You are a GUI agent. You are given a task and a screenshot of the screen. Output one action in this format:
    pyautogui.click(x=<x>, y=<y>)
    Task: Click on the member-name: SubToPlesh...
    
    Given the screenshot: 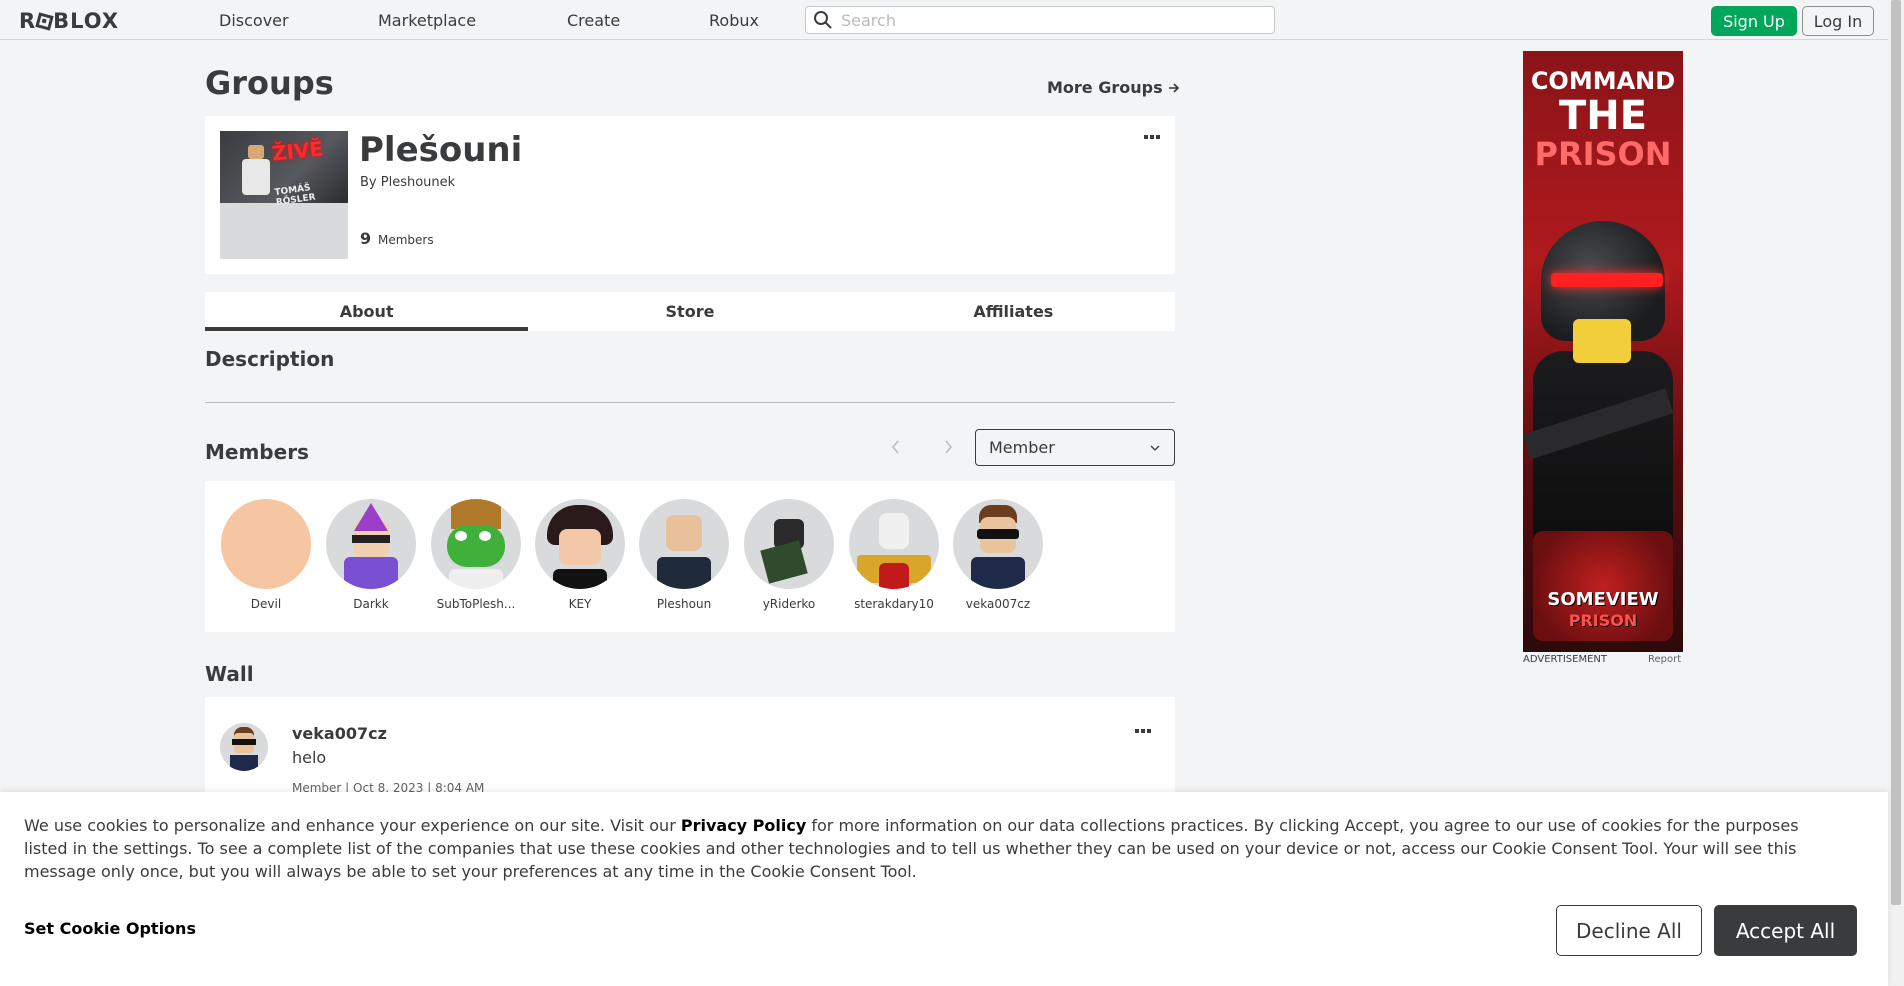 What is the action you would take?
    pyautogui.click(x=476, y=604)
    